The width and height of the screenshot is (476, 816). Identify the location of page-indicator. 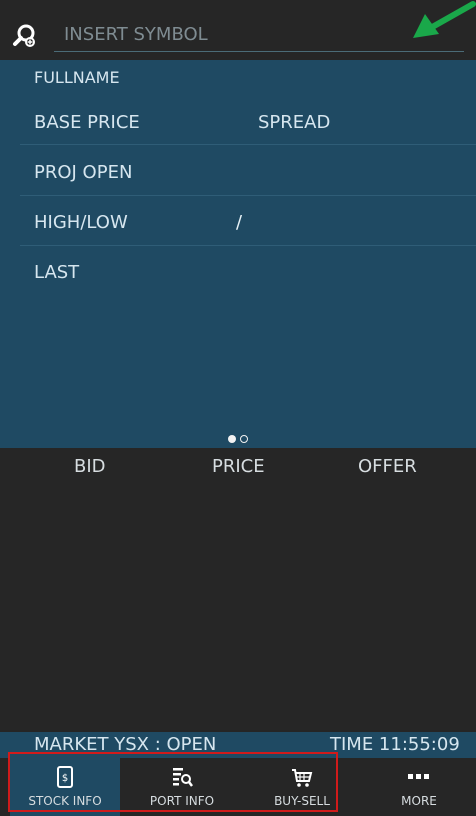
(240, 438).